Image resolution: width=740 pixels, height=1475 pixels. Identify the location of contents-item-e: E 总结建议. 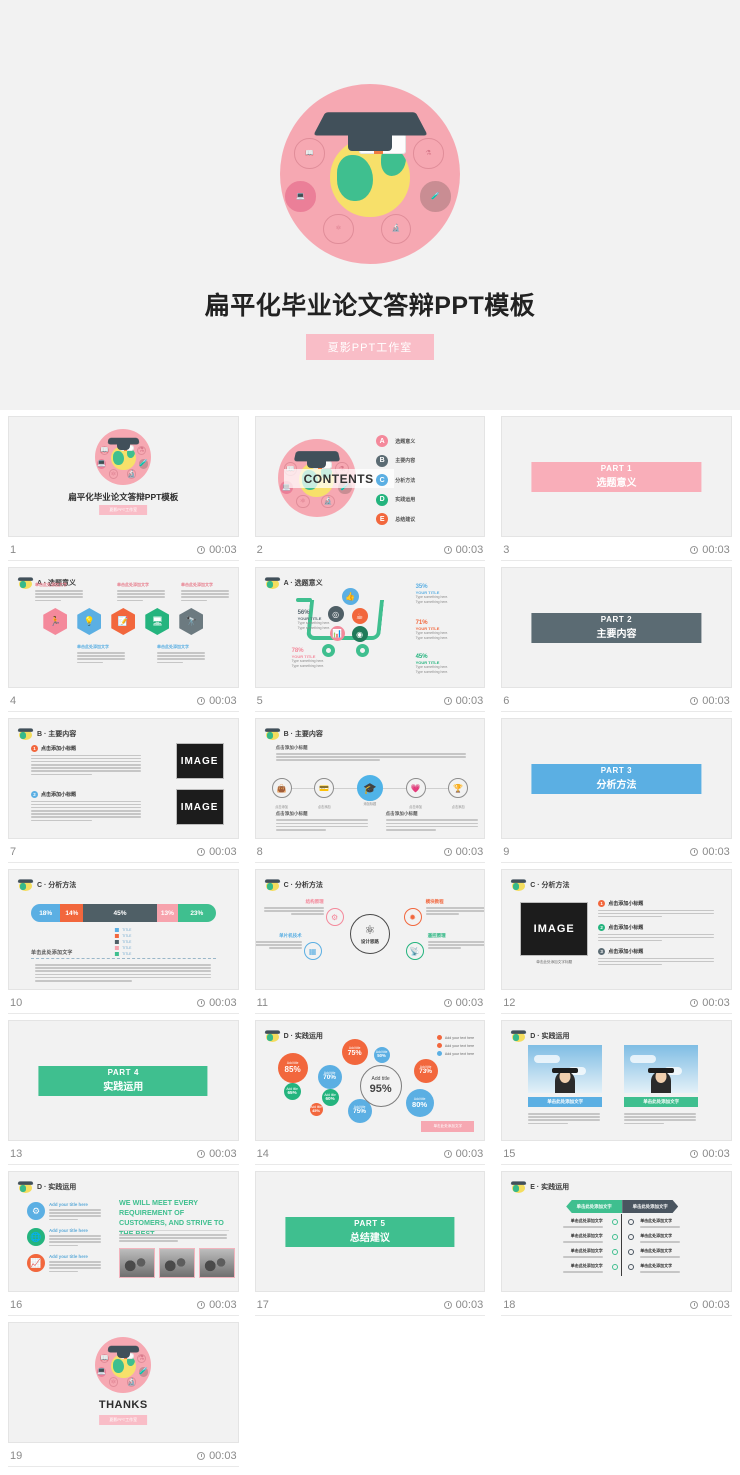
(422, 519).